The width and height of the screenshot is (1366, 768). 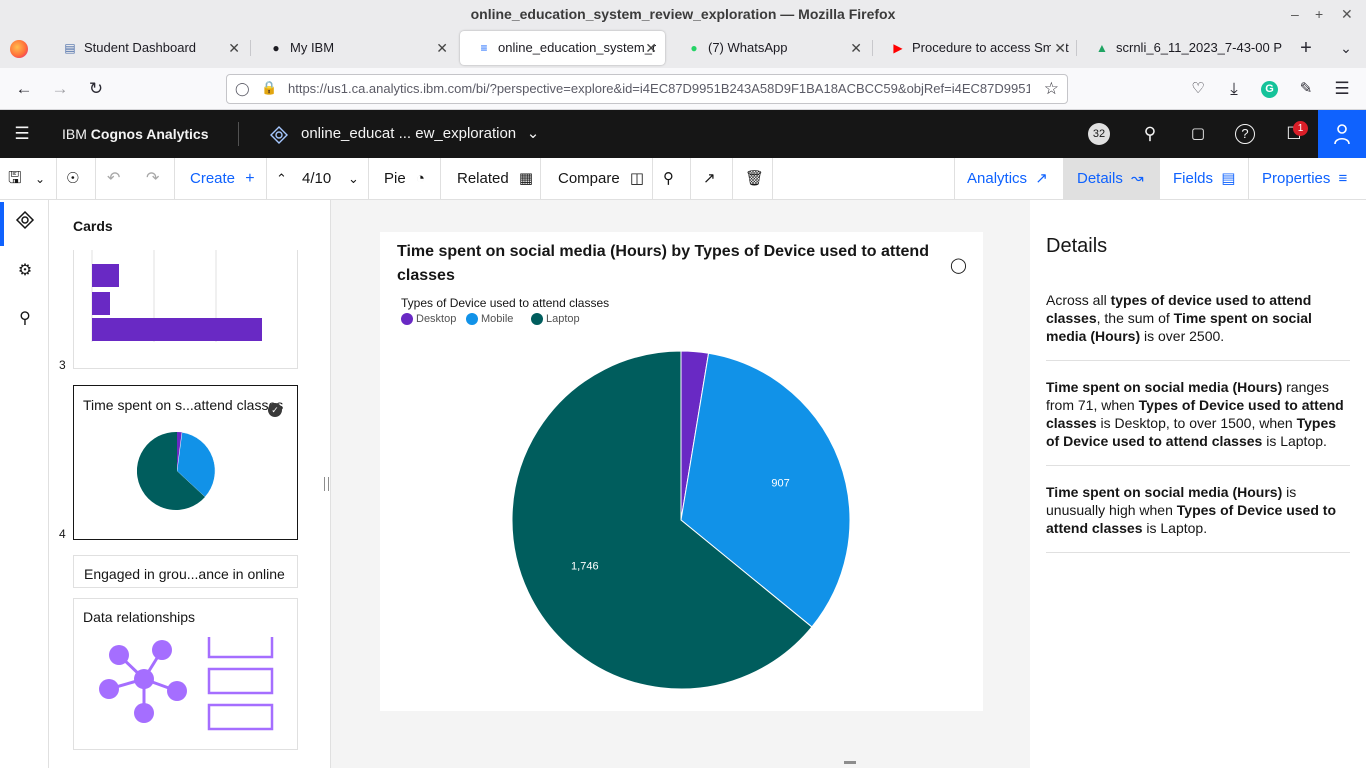 What do you see at coordinates (408, 134) in the screenshot?
I see `document-name: online_educat ... ew_exploration` at bounding box center [408, 134].